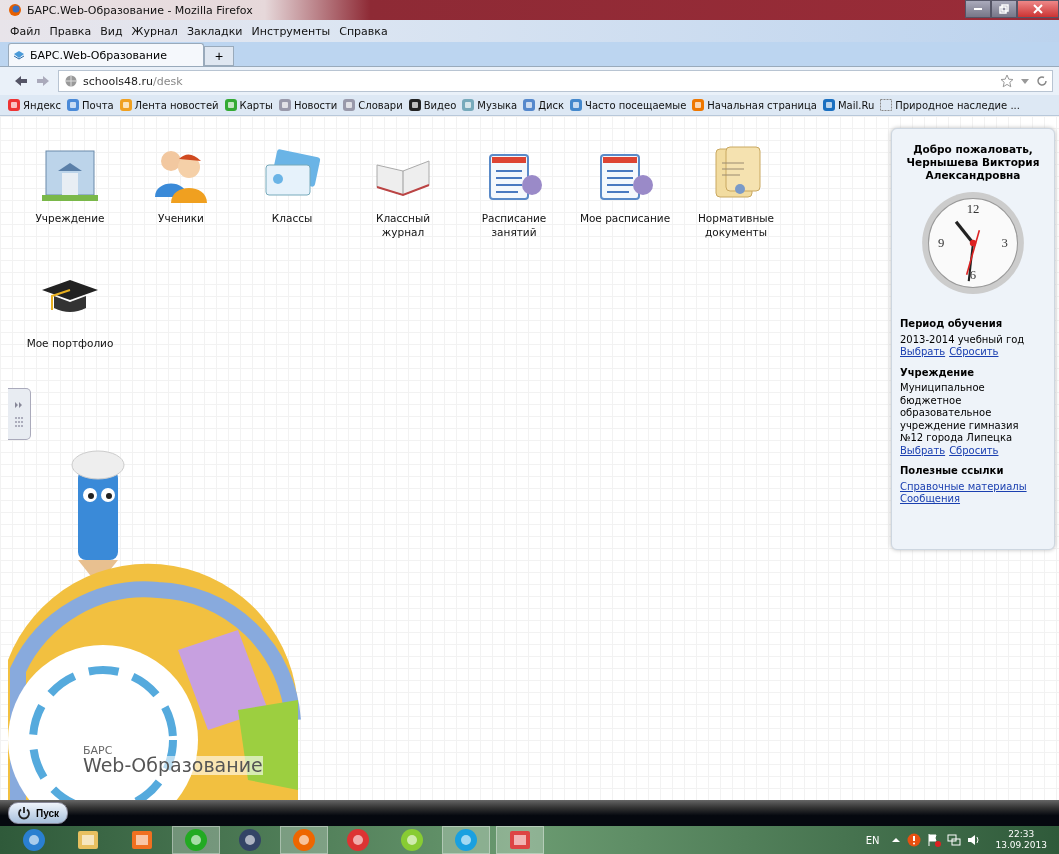 The width and height of the screenshot is (1059, 854). I want to click on shortcut-label: Ученики, so click(181, 218).